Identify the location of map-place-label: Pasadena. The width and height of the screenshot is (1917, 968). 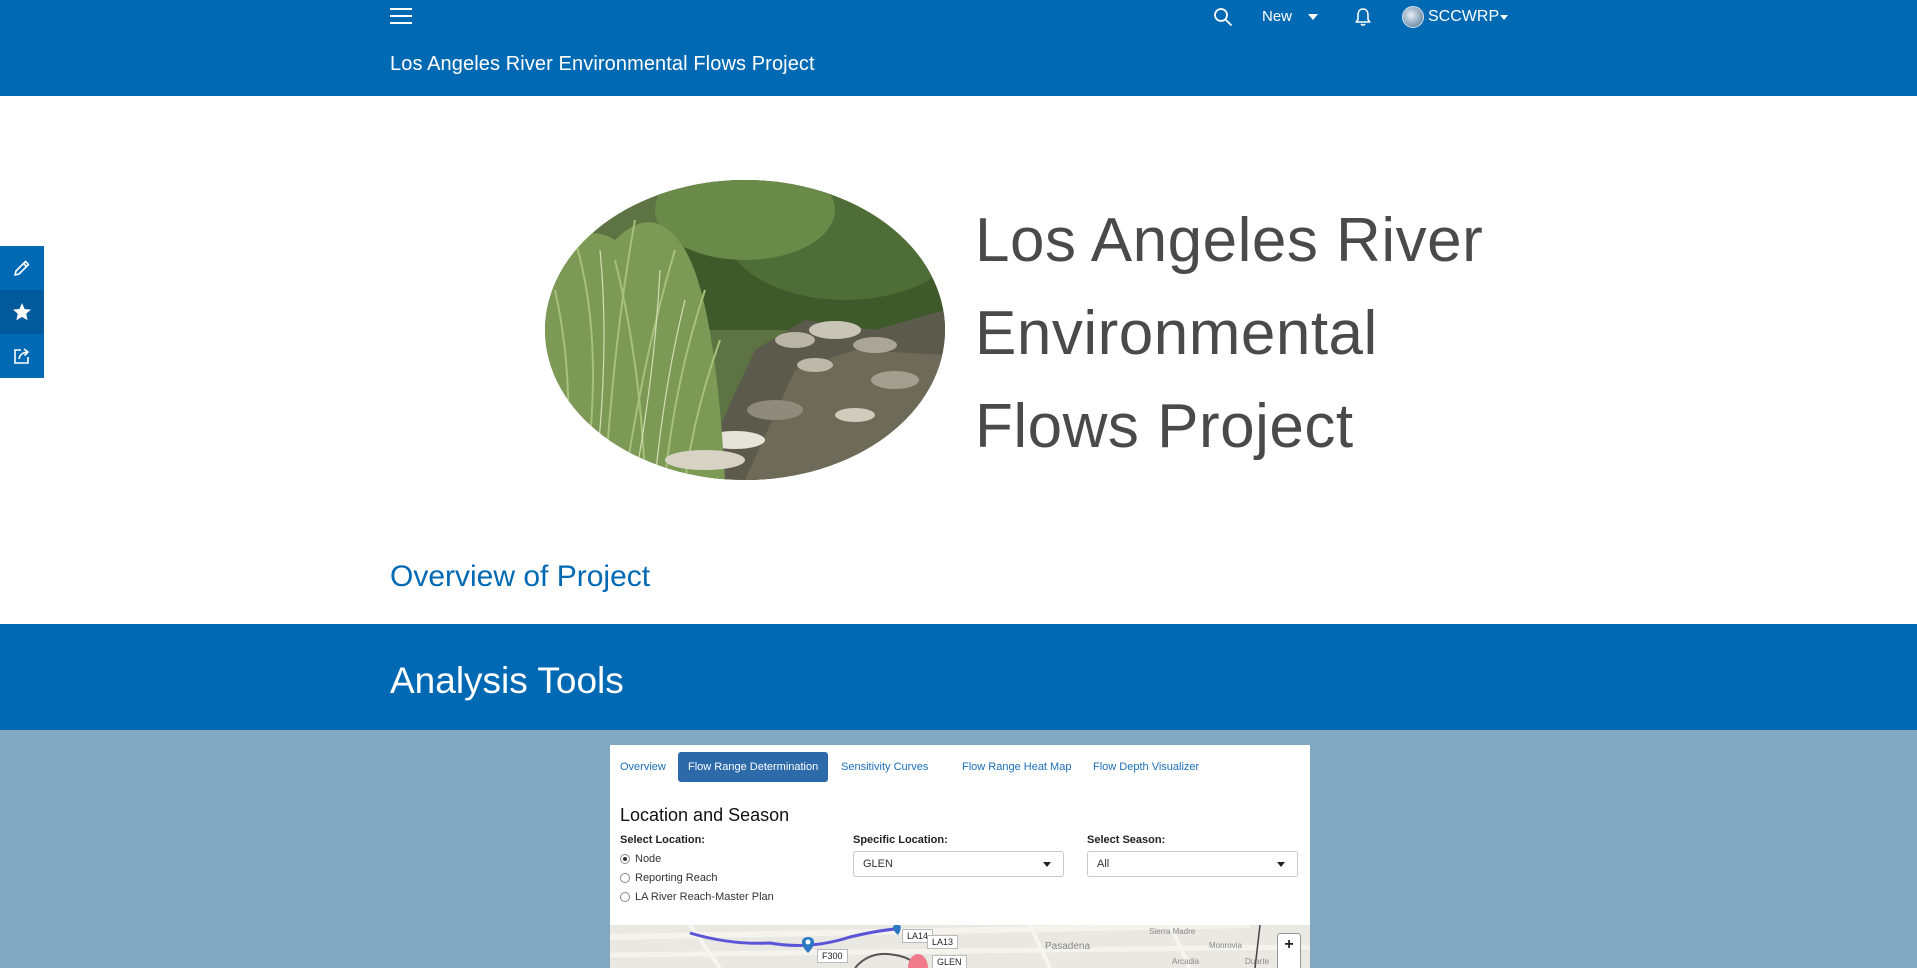
(1068, 946).